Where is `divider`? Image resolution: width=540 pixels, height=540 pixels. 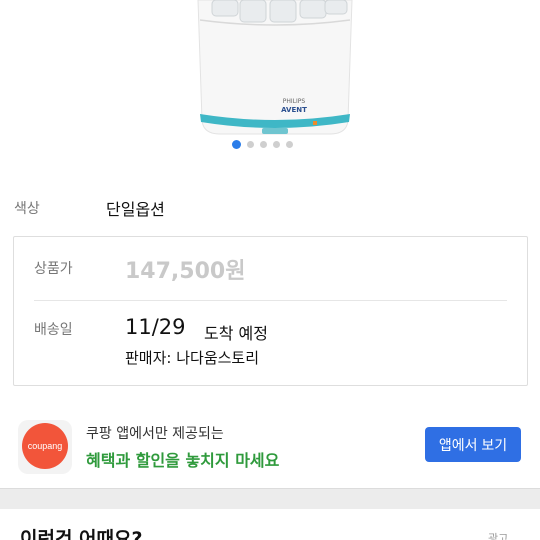
divider is located at coordinates (270, 300).